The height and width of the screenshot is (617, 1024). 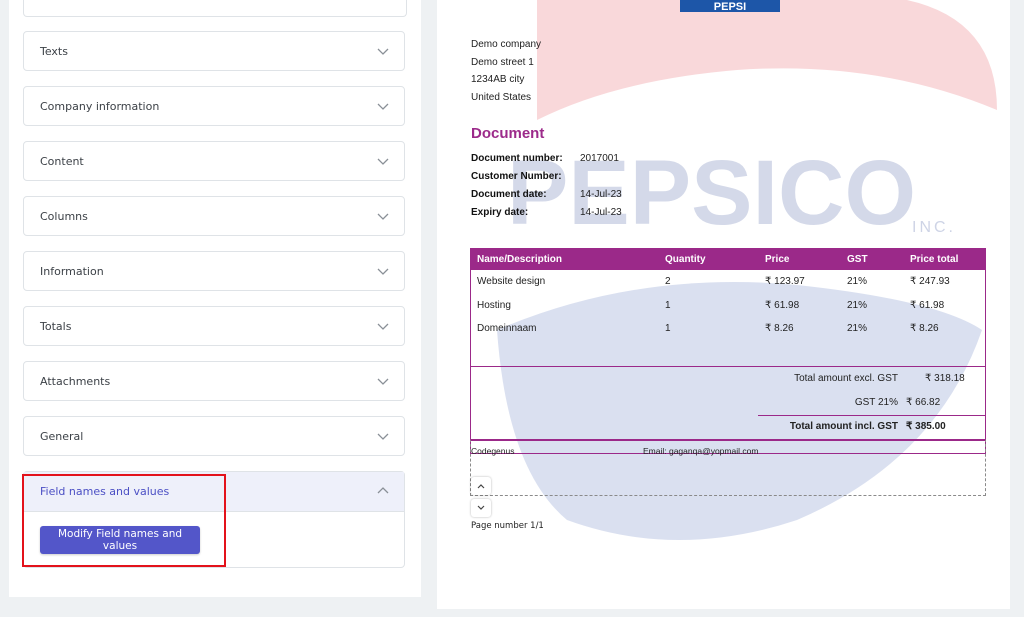 What do you see at coordinates (846, 378) in the screenshot?
I see `total-label: Total amount excl. GST` at bounding box center [846, 378].